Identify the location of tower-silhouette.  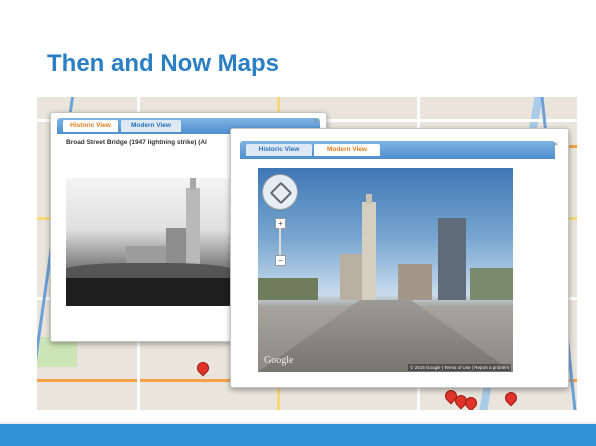
(369, 251).